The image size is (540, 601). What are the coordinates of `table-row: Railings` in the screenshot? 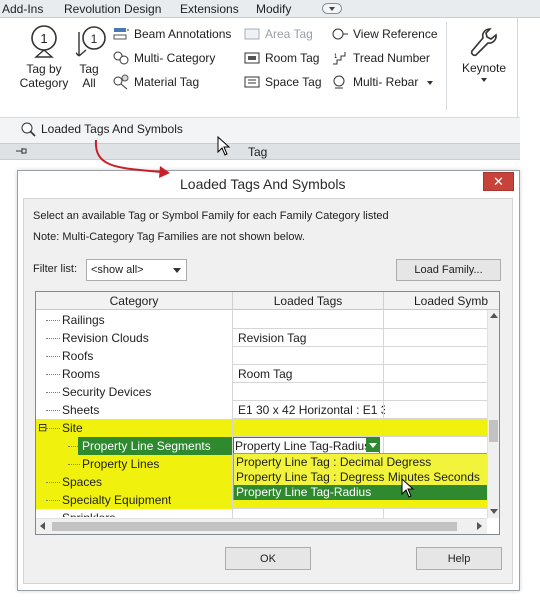 It's located at (262, 320).